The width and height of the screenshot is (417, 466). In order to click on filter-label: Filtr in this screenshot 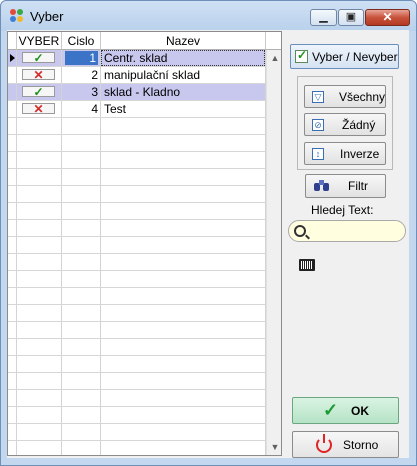, I will do `click(358, 186)`.